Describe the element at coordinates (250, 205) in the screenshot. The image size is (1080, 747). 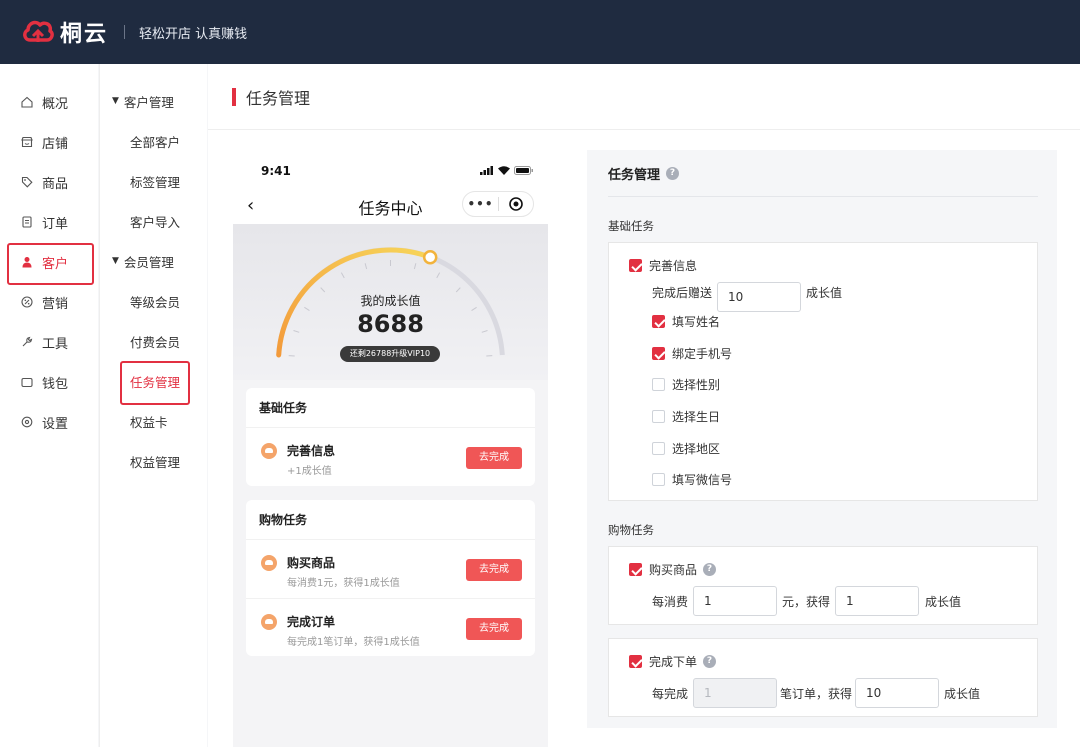
I see `back-arrow-icon: ‹` at that location.